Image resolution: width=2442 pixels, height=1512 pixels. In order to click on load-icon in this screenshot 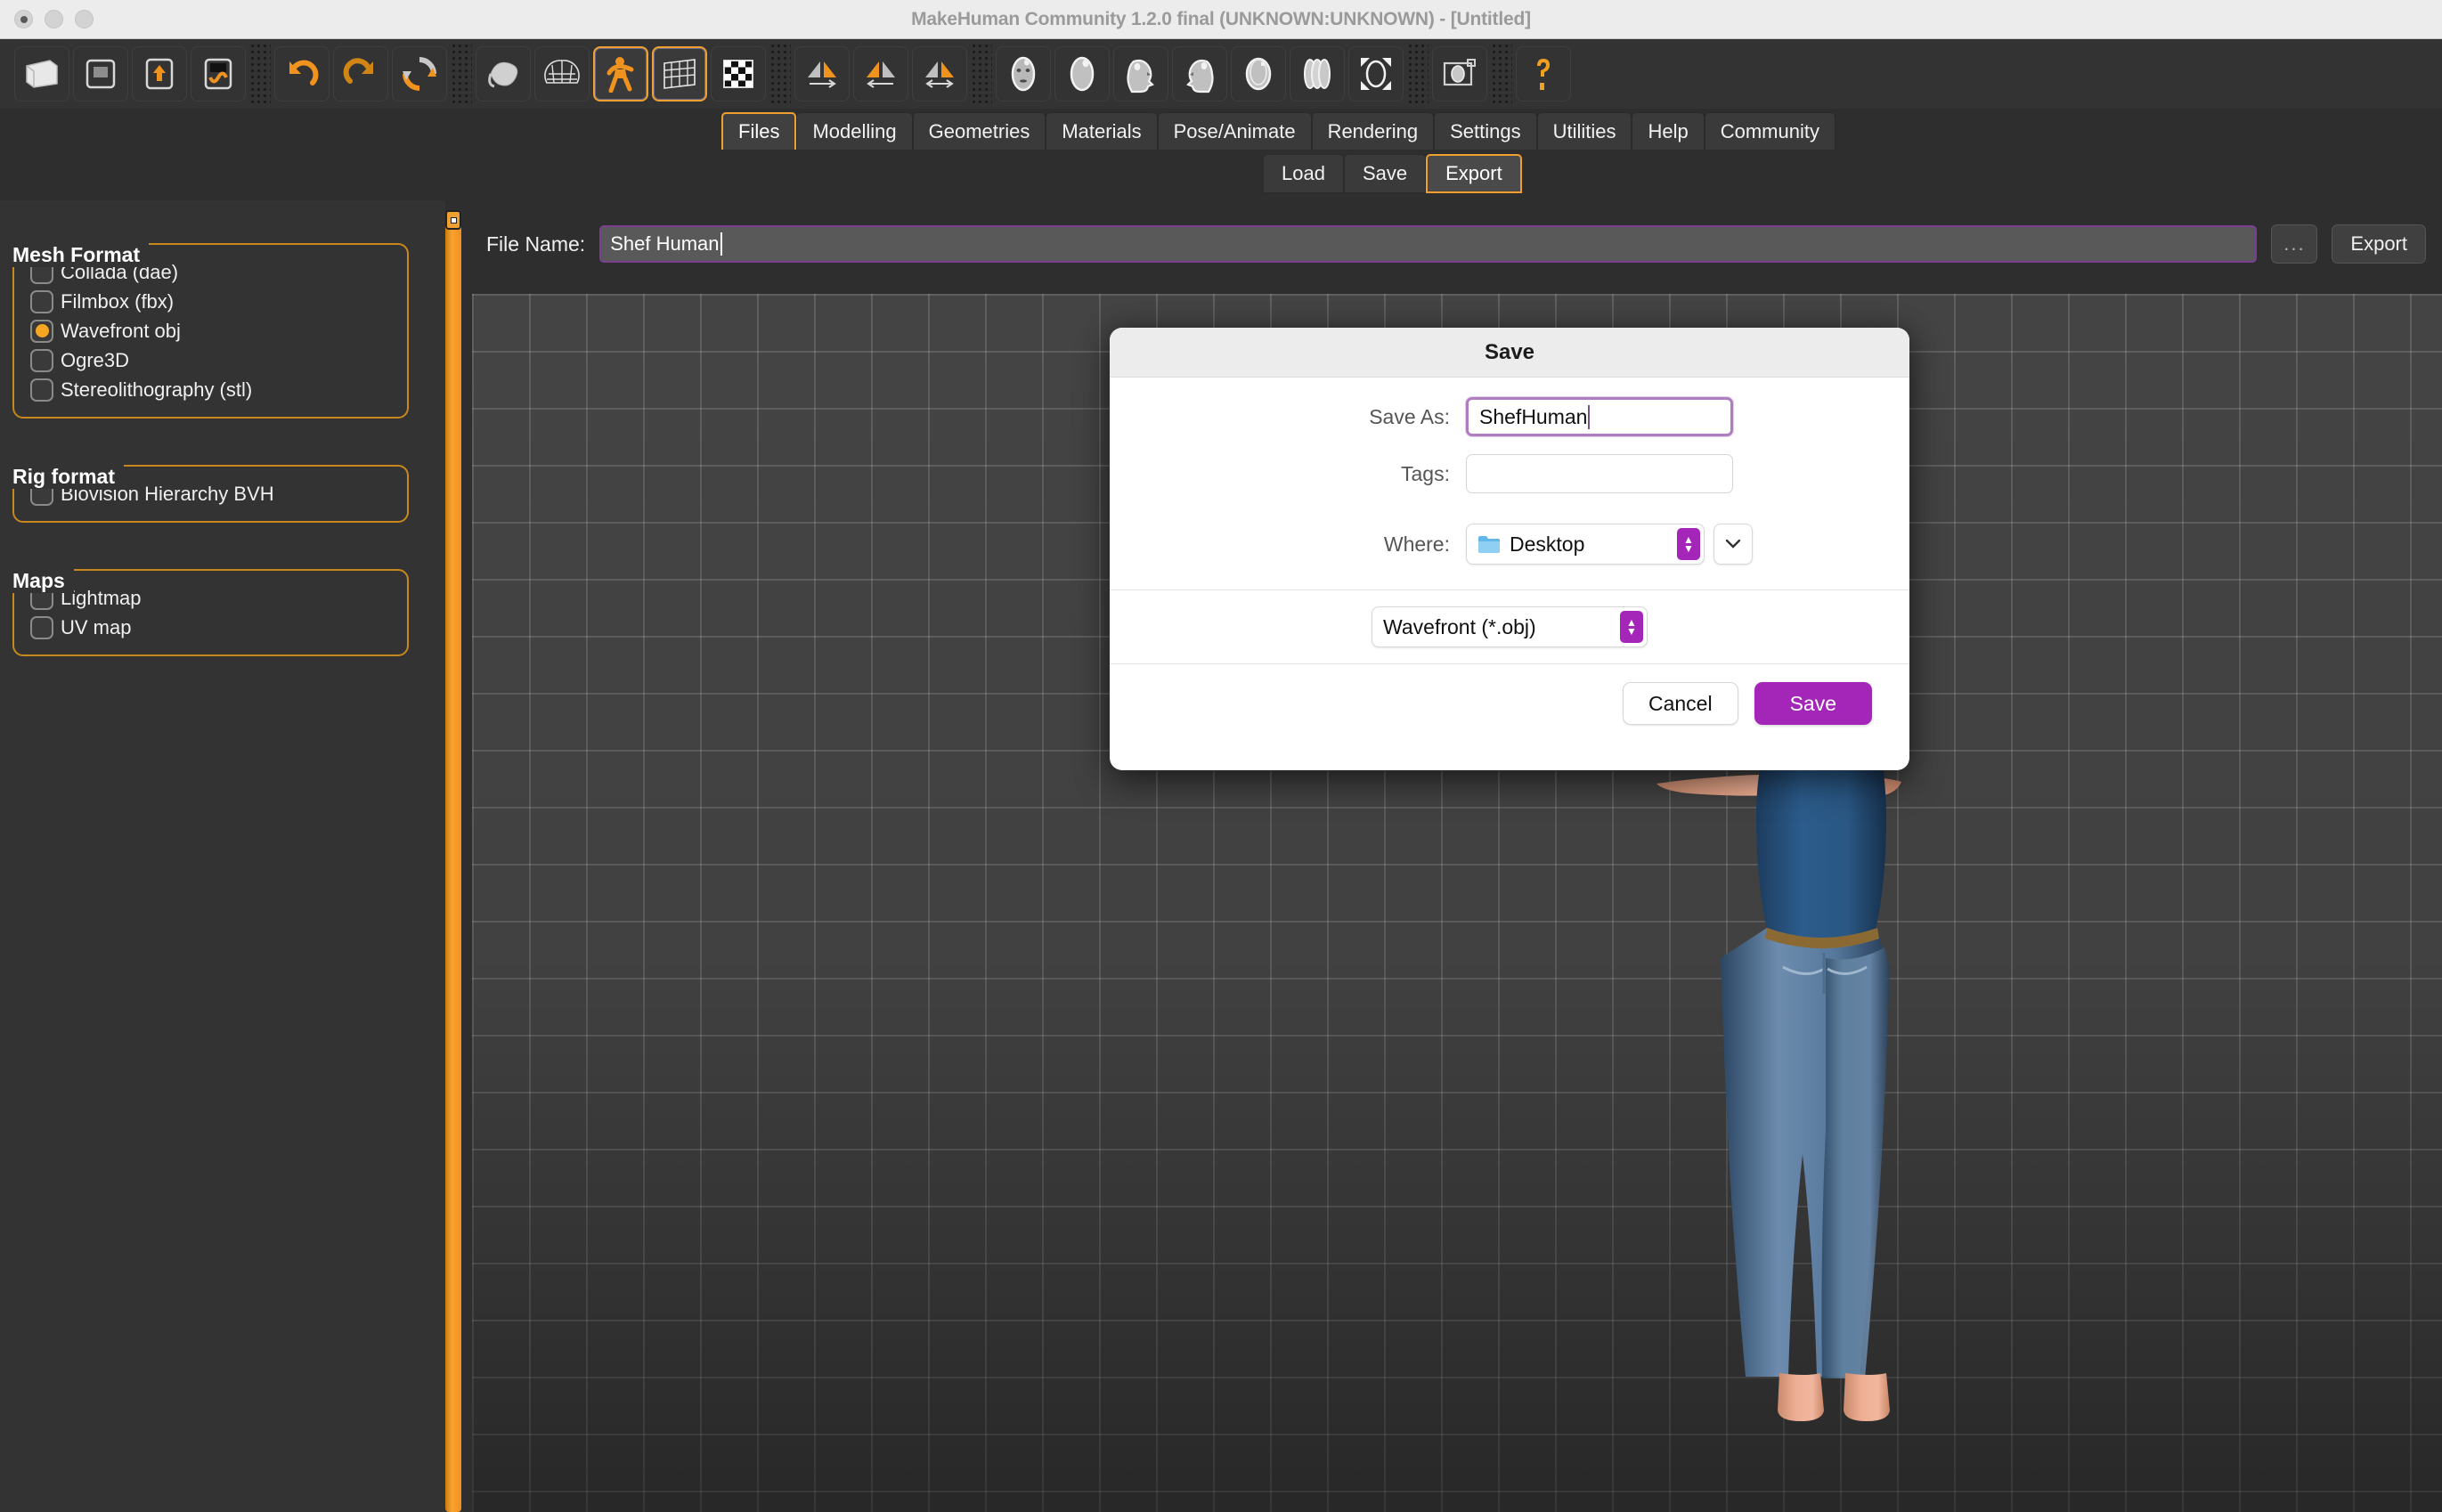, I will do `click(100, 74)`.